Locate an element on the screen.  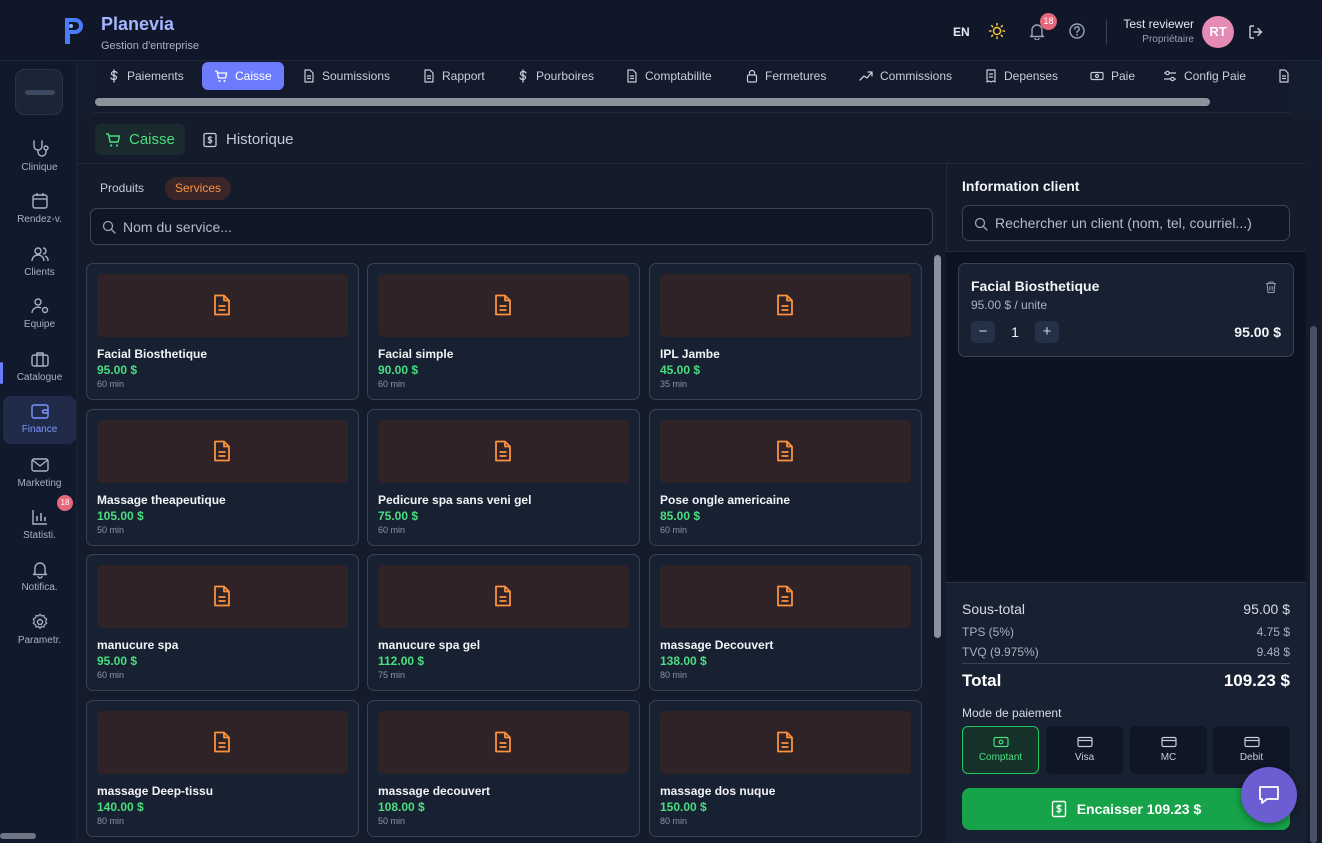
tab-config-paie: Config Paie is located at coordinates (1204, 76).